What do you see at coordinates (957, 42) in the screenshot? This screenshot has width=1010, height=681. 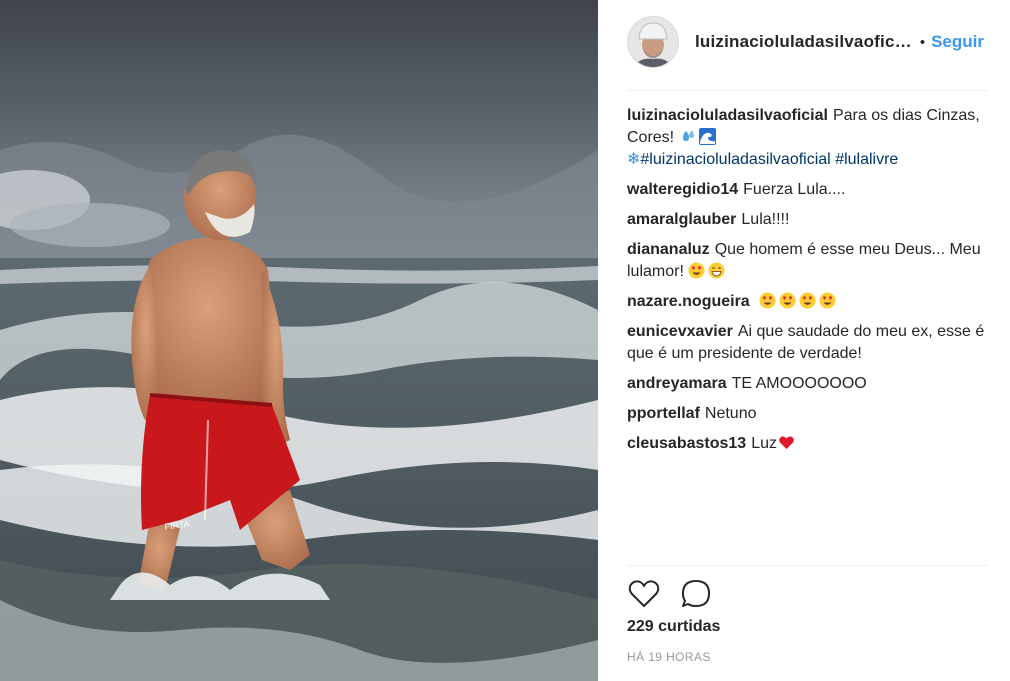 I see `follow-button: Seguir` at bounding box center [957, 42].